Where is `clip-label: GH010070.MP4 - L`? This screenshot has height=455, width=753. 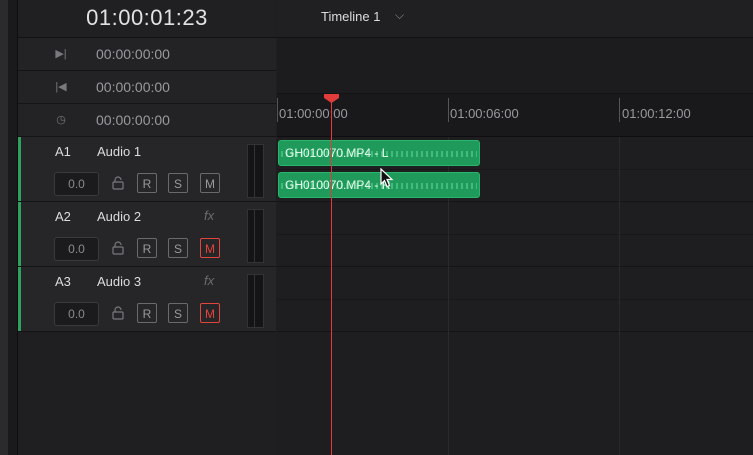 clip-label: GH010070.MP4 - L is located at coordinates (337, 153).